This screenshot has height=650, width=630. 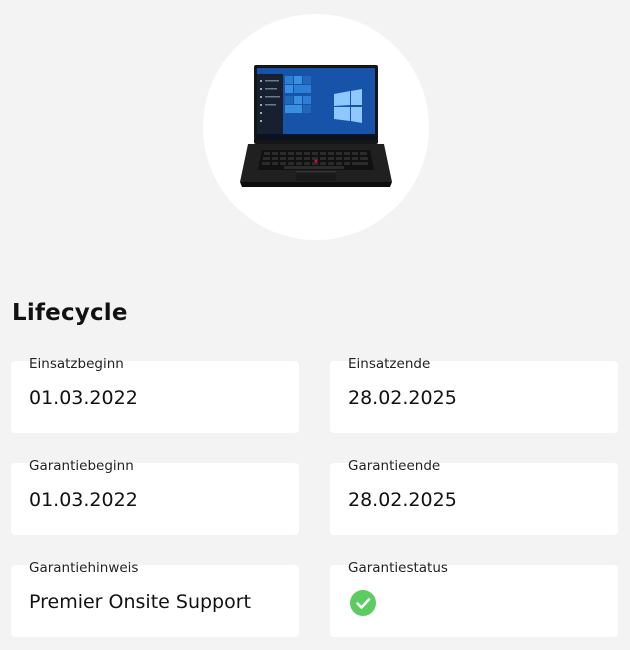 I want to click on laptop-icon, so click(x=316, y=126).